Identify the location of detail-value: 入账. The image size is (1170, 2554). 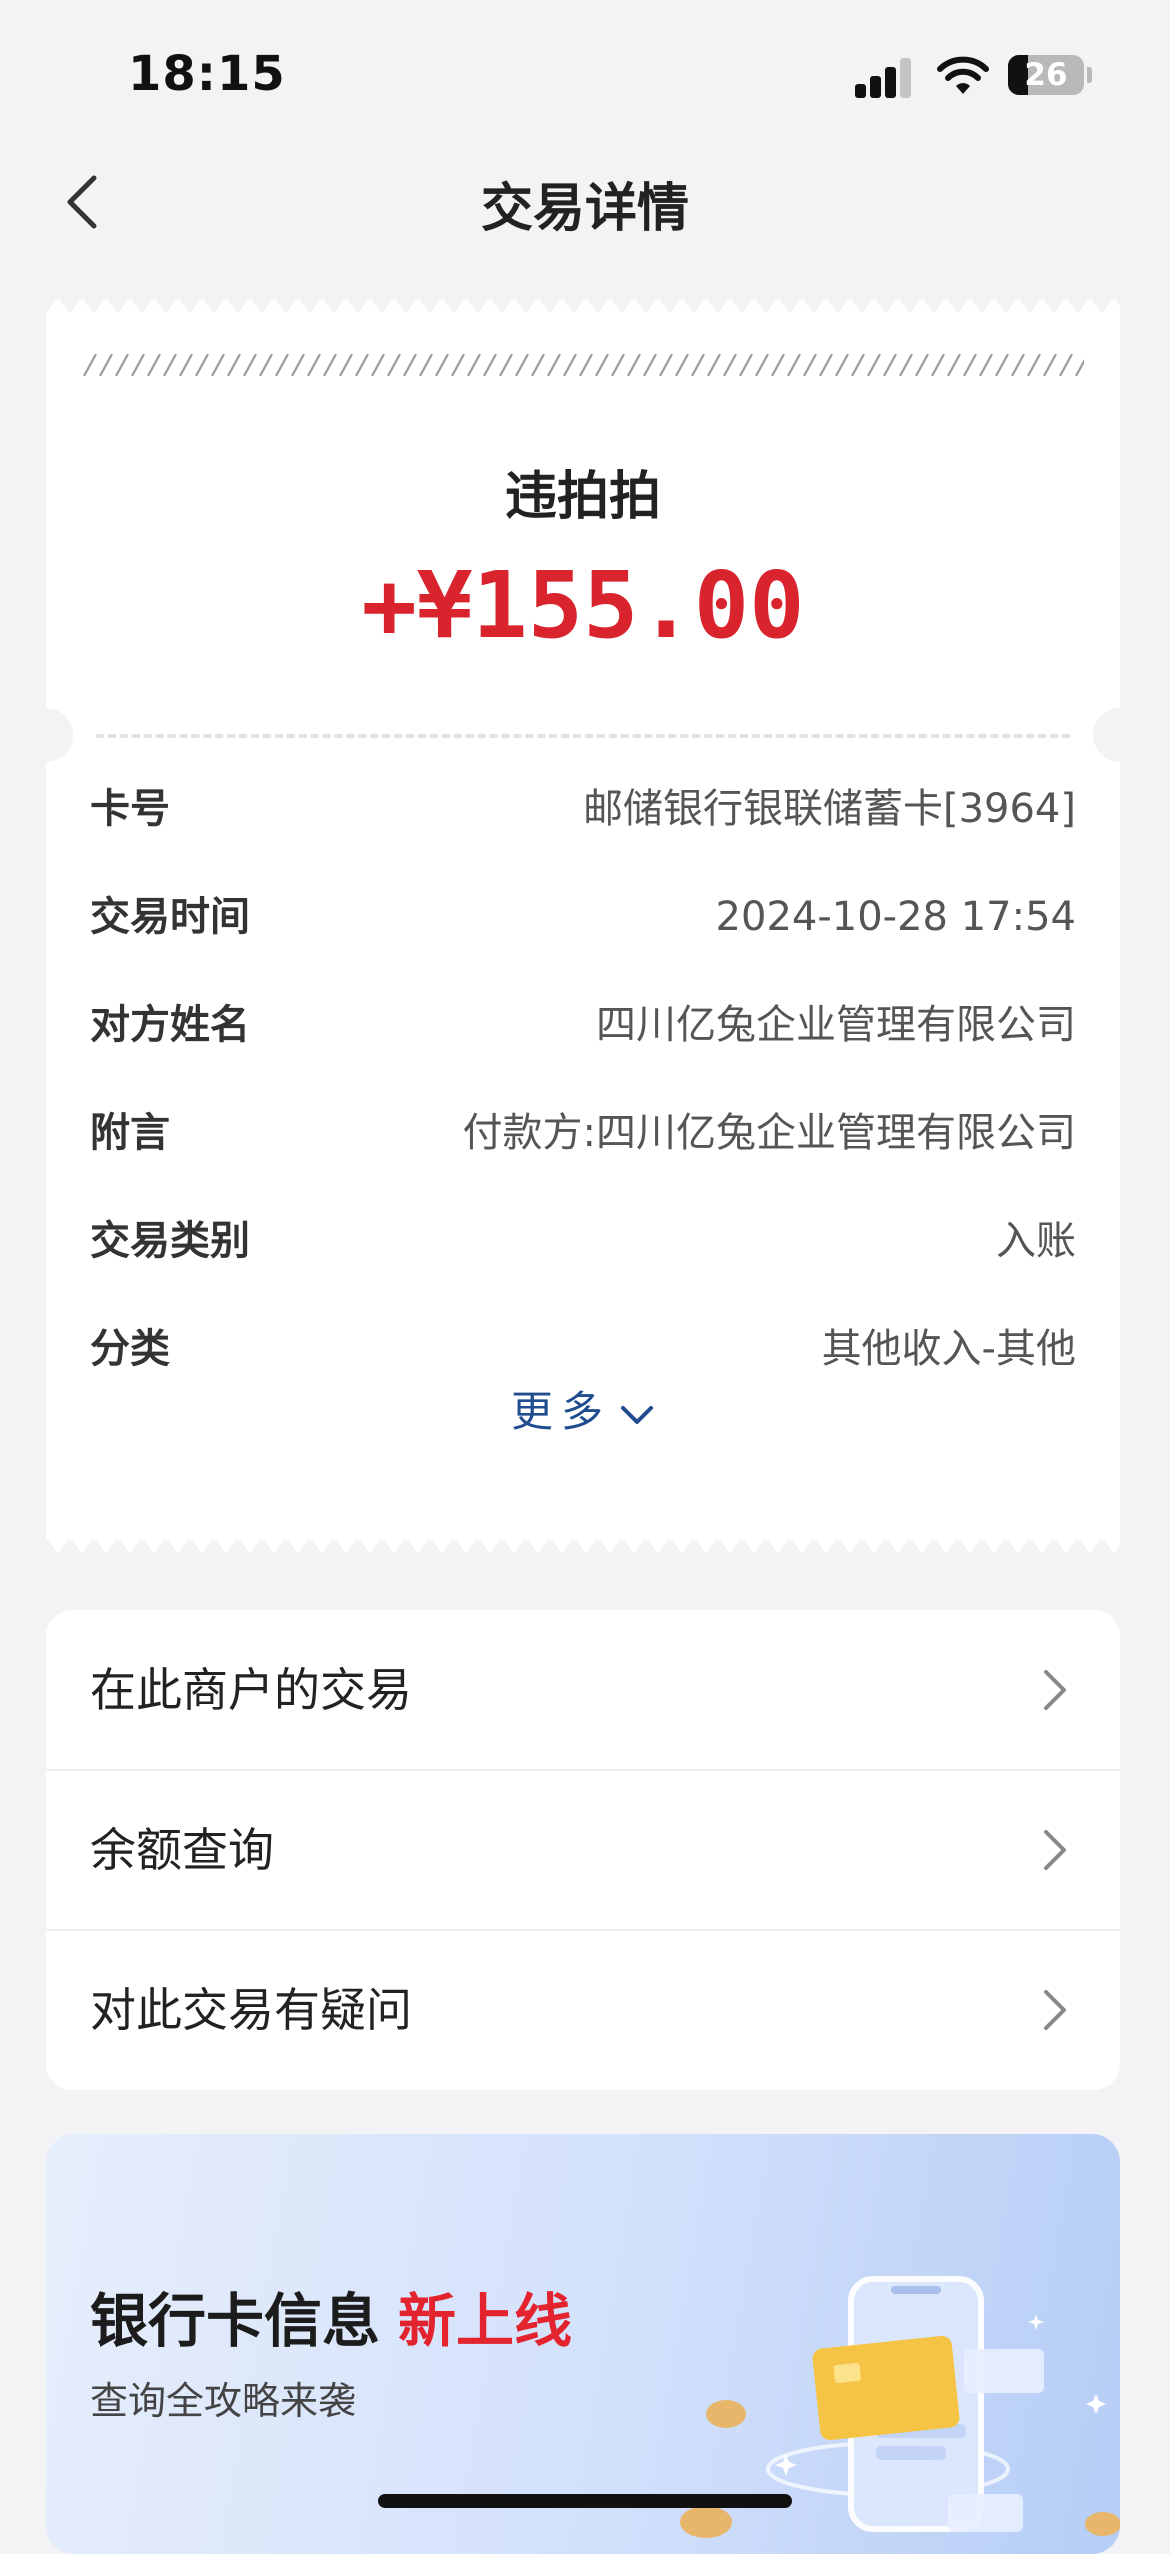
(1036, 1241).